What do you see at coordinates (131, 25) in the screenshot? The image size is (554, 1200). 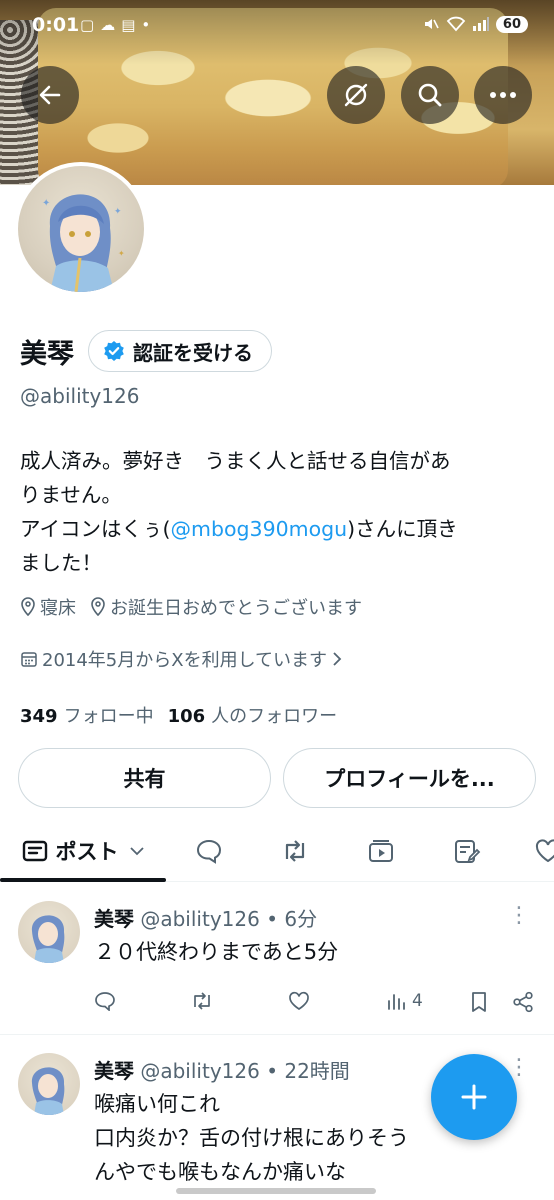 I see `calendar-icon: ▤` at bounding box center [131, 25].